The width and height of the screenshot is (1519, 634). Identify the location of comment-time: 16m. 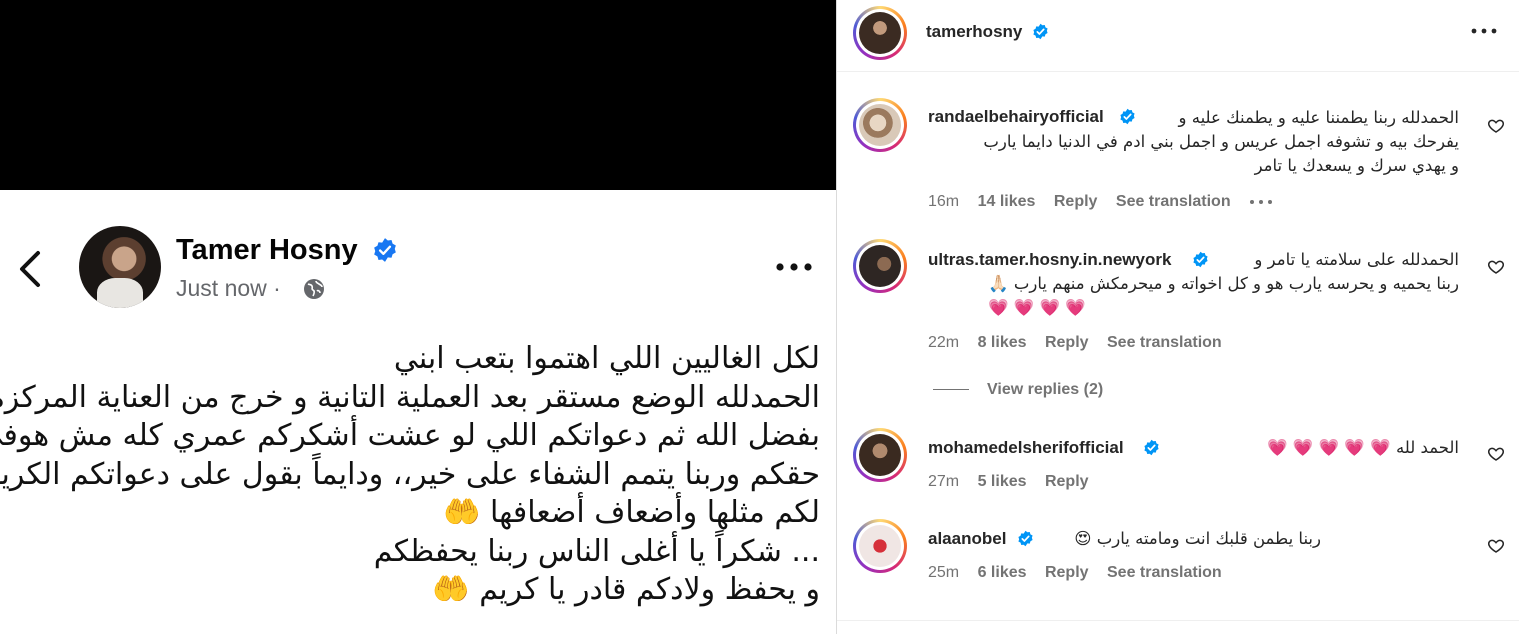
(944, 201).